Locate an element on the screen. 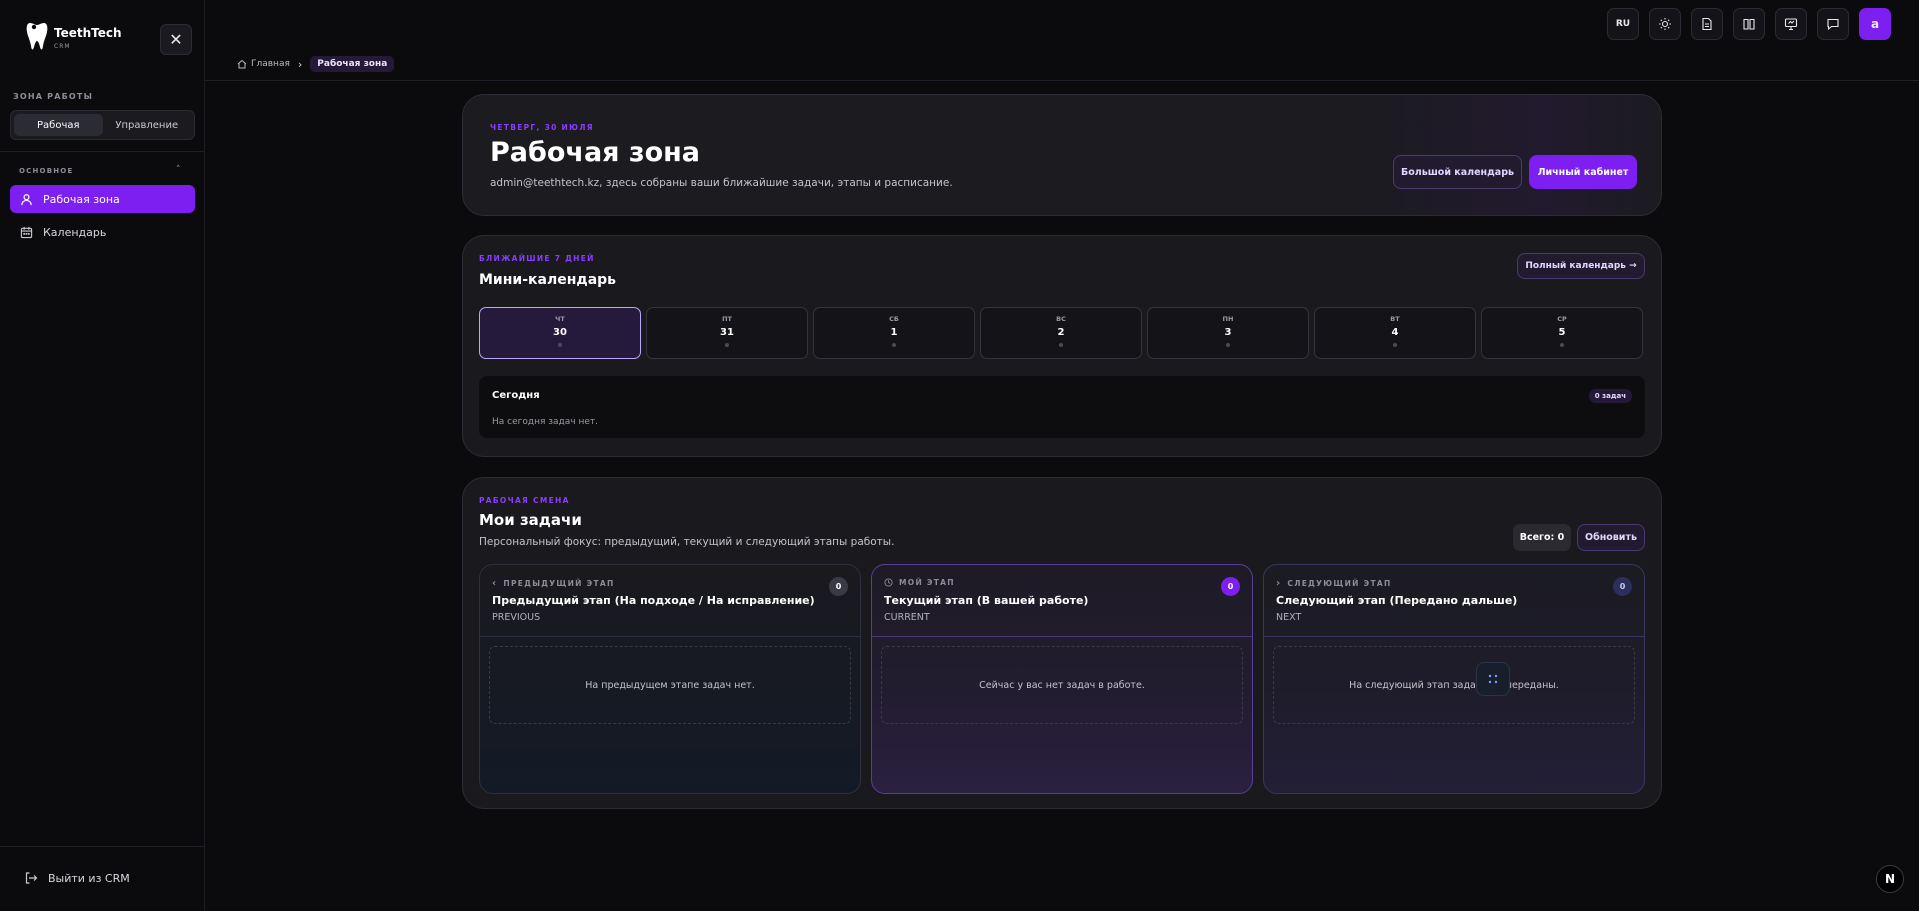 The width and height of the screenshot is (1919, 911). breadcrumb-current: Рабочая зона is located at coordinates (352, 64).